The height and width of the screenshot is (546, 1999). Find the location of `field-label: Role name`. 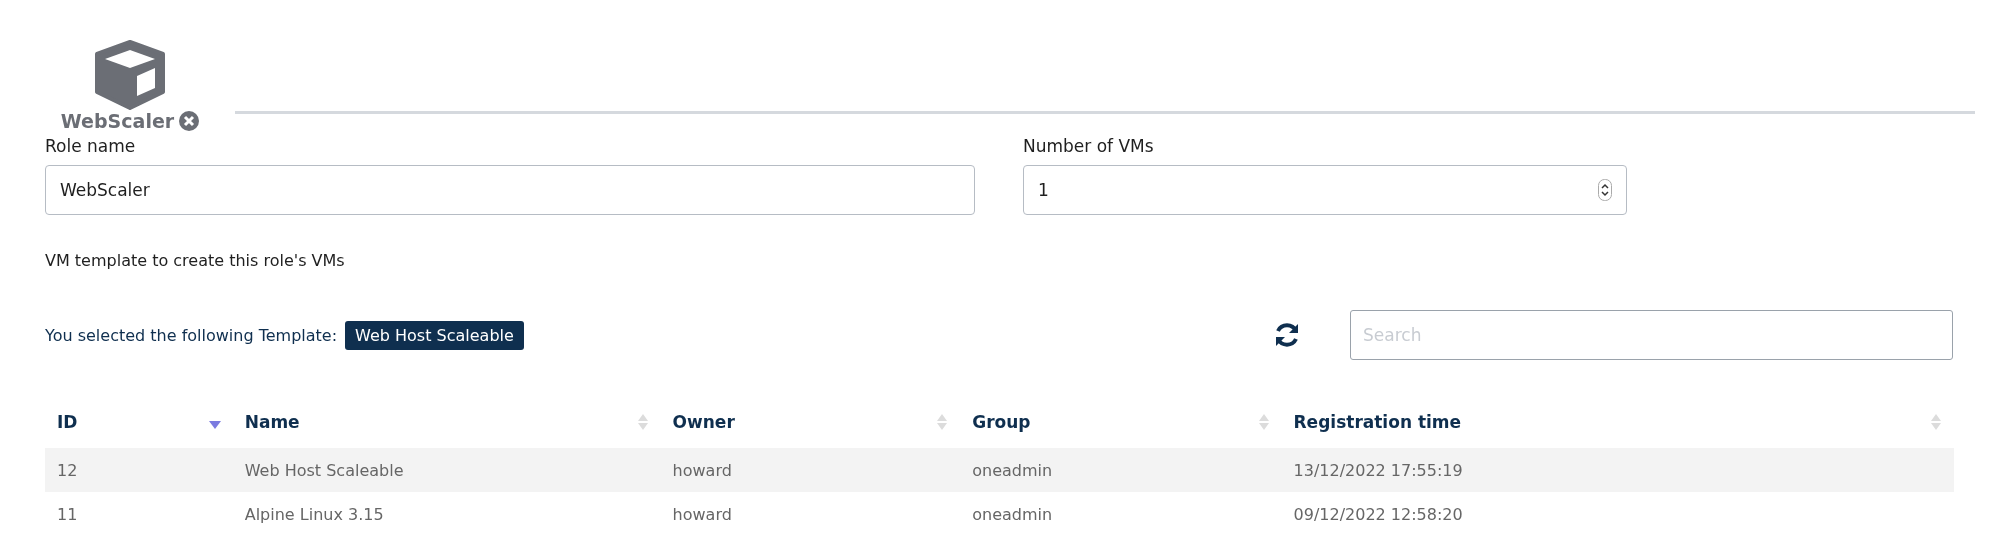

field-label: Role name is located at coordinates (91, 146).